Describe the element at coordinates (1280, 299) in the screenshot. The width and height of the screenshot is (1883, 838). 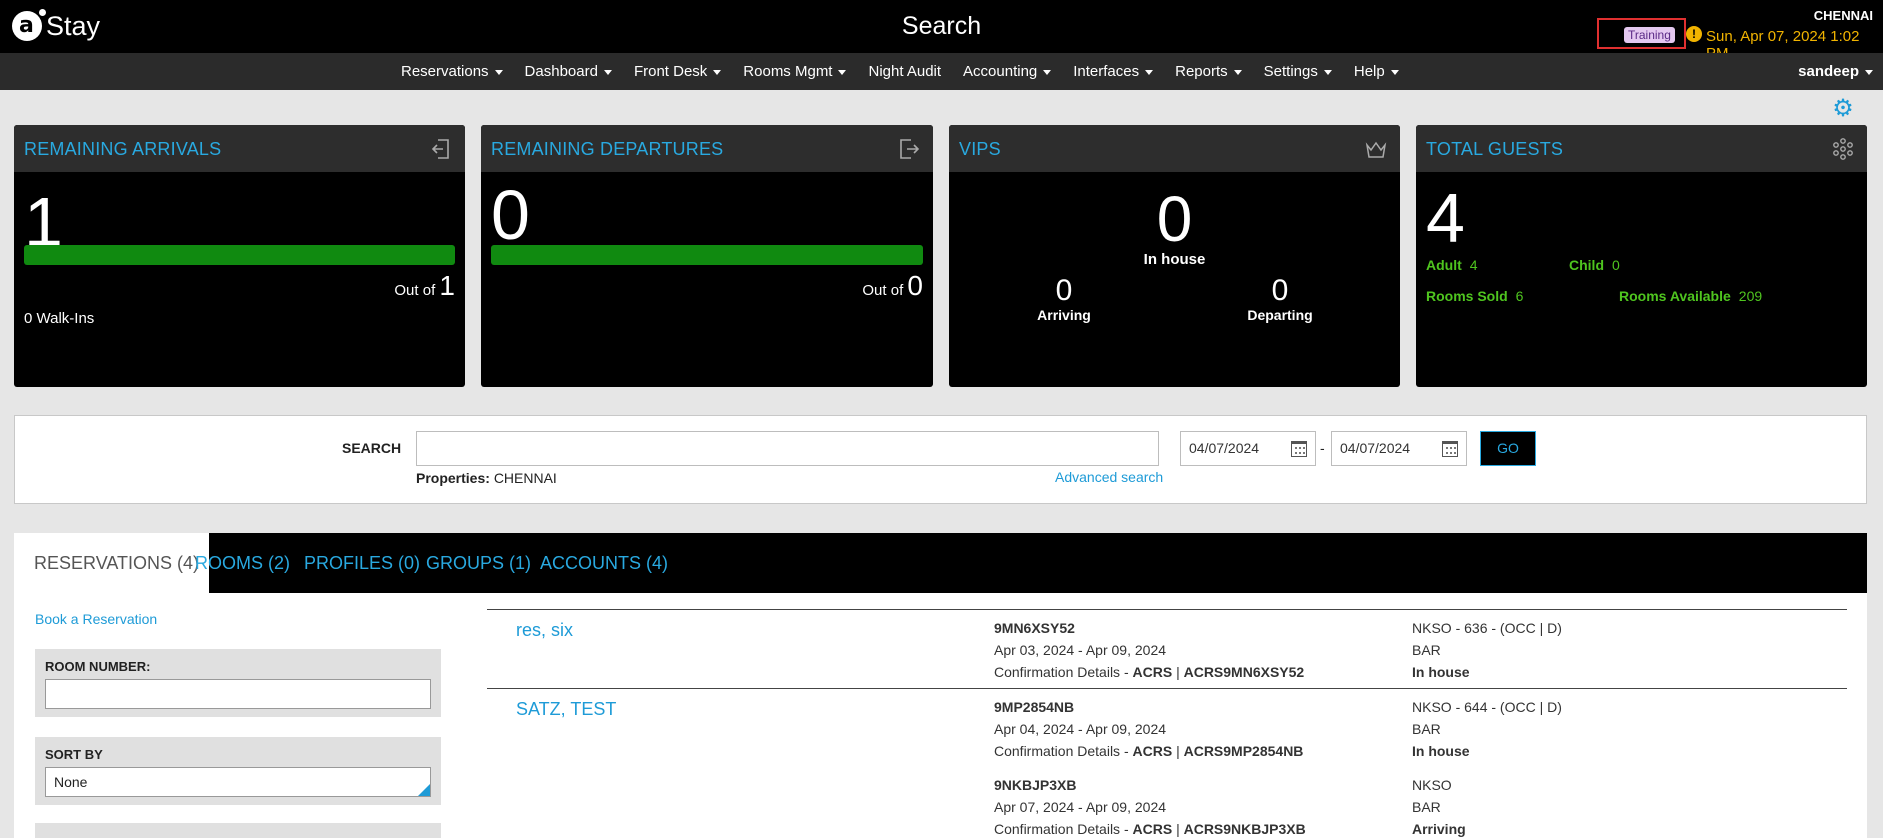
I see `vips-departing: 0 Departing` at that location.